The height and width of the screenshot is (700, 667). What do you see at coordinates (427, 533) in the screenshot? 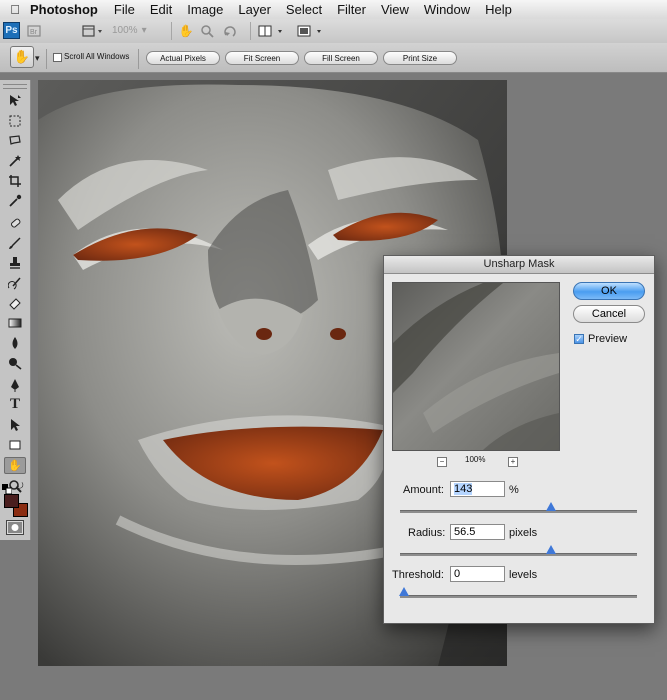
I see `radius-label: Radius:` at bounding box center [427, 533].